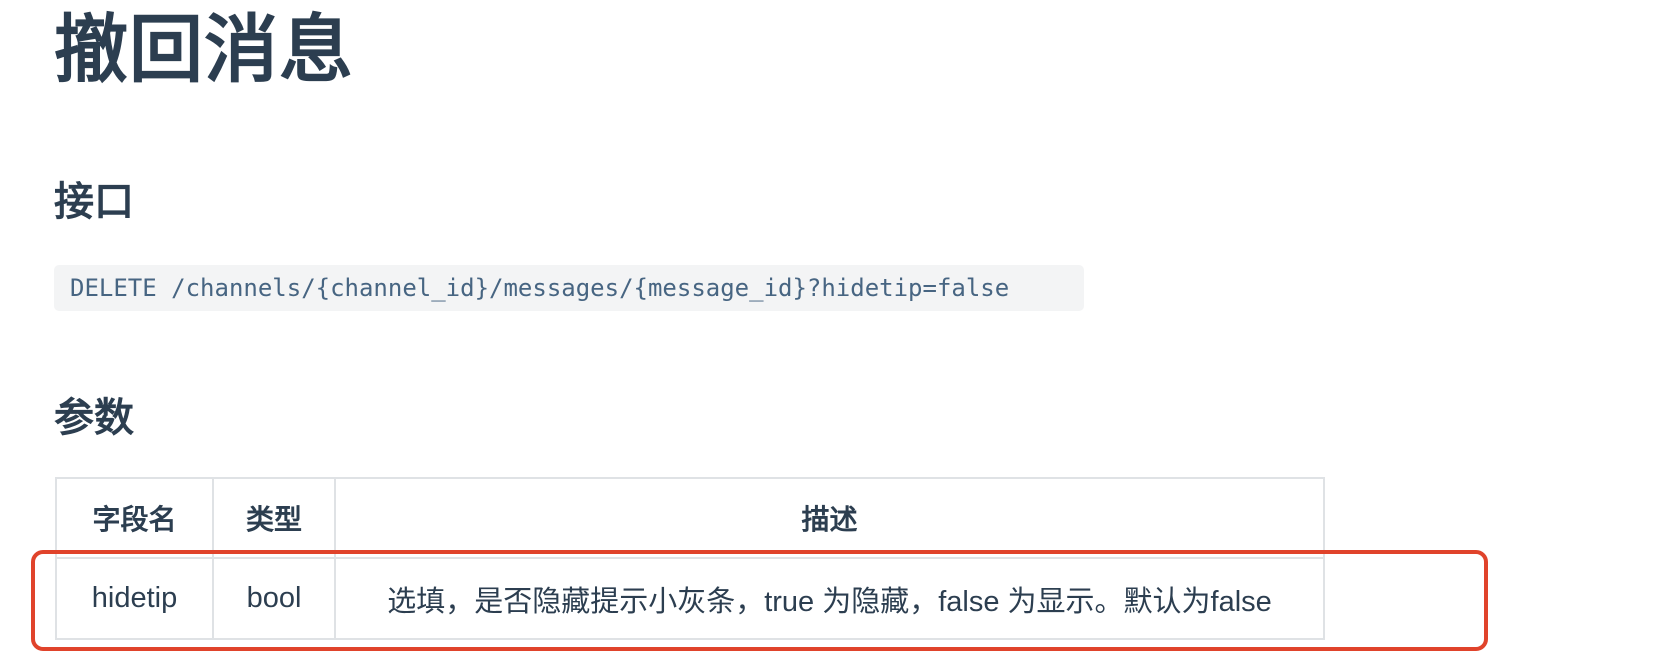 The height and width of the screenshot is (670, 1660). I want to click on column-header-description: 描述, so click(829, 518).